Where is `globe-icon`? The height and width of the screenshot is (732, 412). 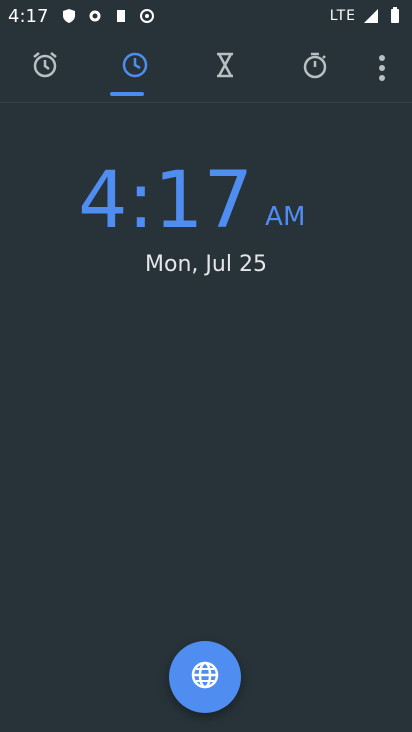 globe-icon is located at coordinates (205, 677).